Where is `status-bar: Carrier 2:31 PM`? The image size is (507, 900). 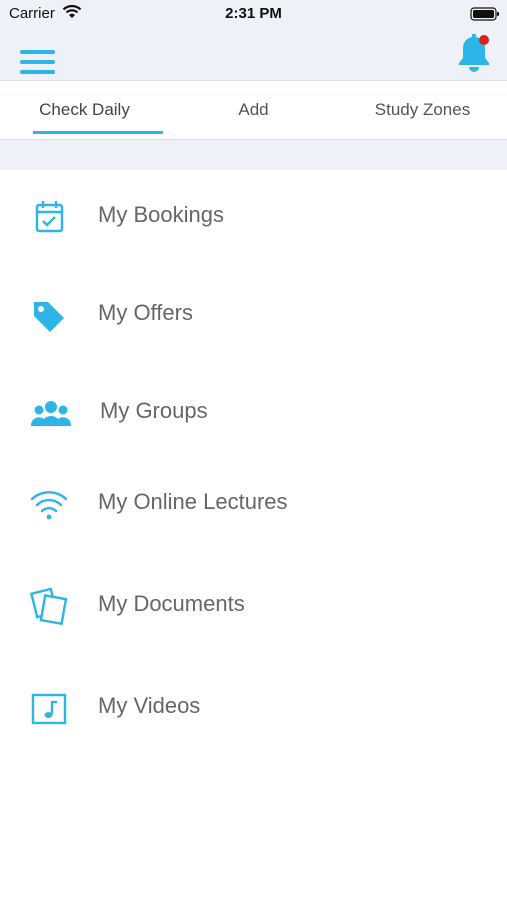
status-bar: Carrier 2:31 PM is located at coordinates (253, 14).